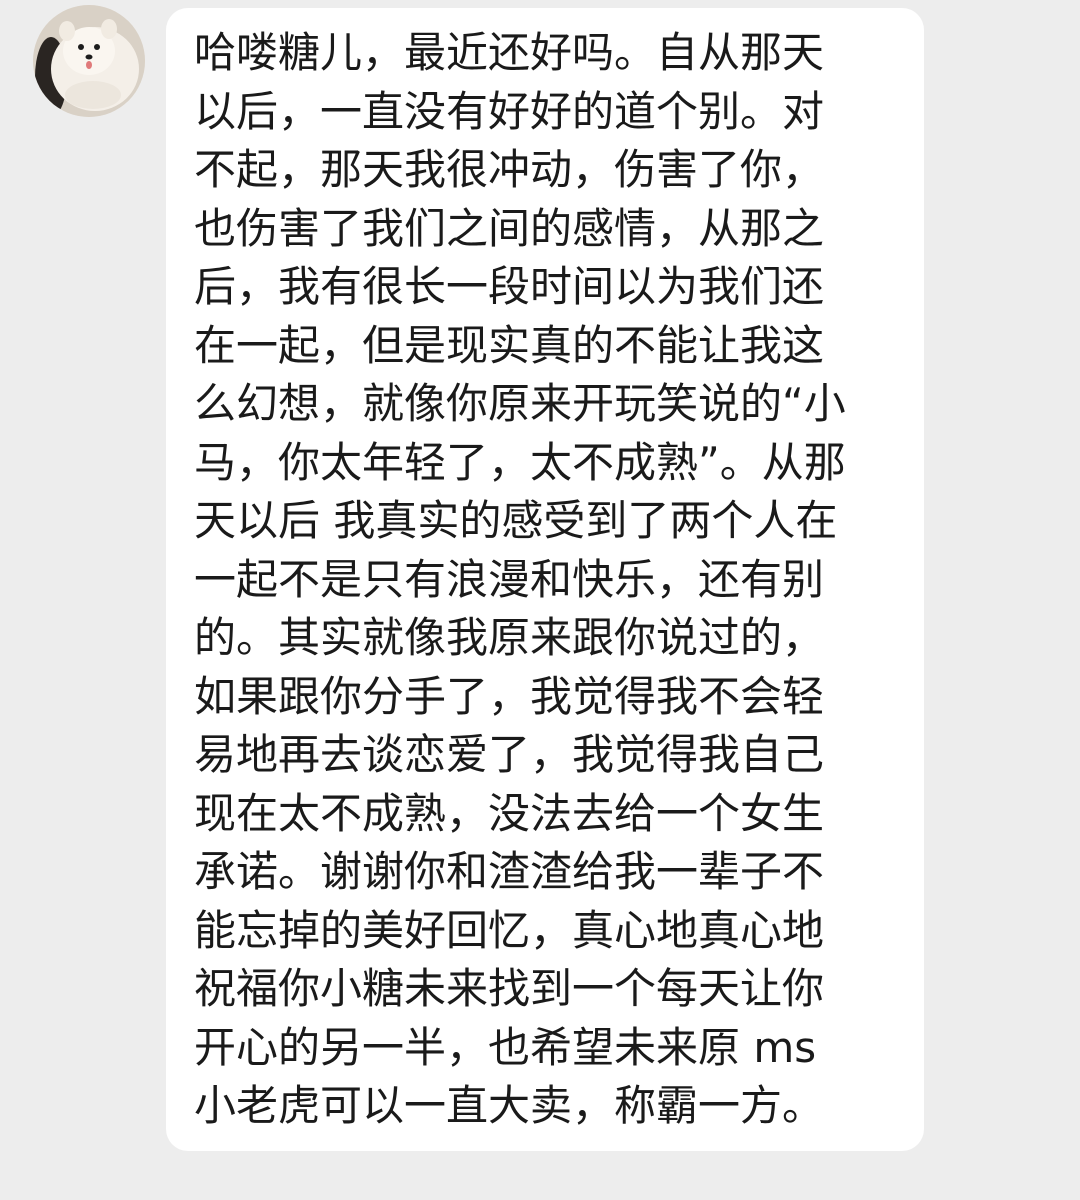  I want to click on message-line: 的。其实就像我原来跟你说过的，, so click(509, 637).